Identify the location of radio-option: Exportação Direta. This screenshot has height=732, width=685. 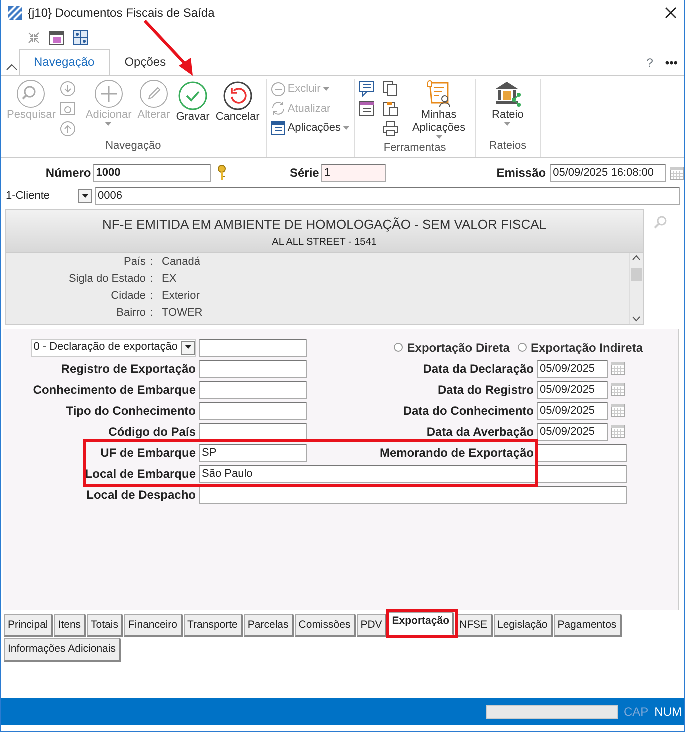
(452, 347).